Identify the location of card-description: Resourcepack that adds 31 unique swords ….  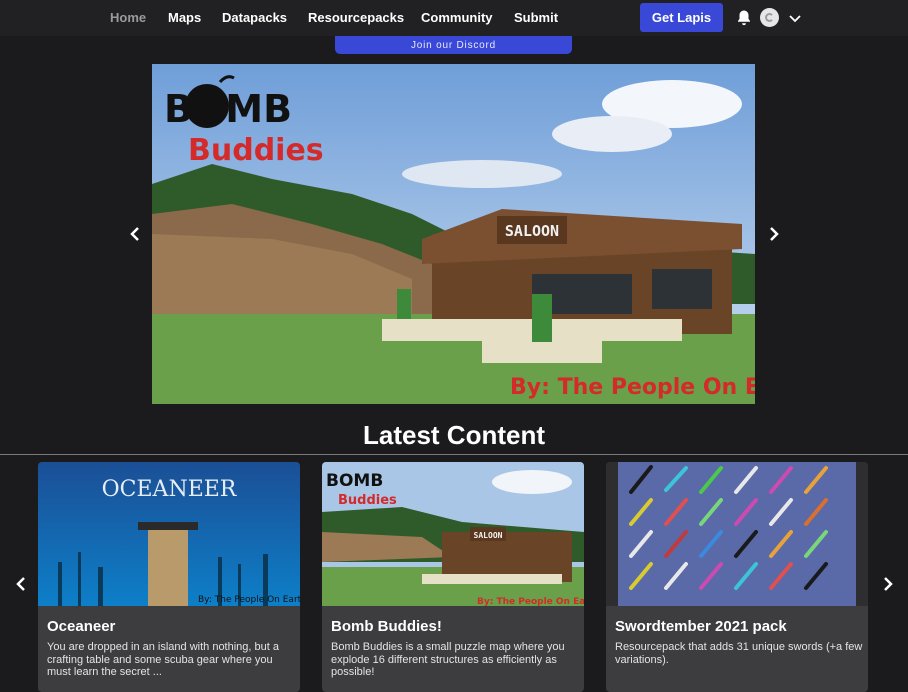
(739, 653).